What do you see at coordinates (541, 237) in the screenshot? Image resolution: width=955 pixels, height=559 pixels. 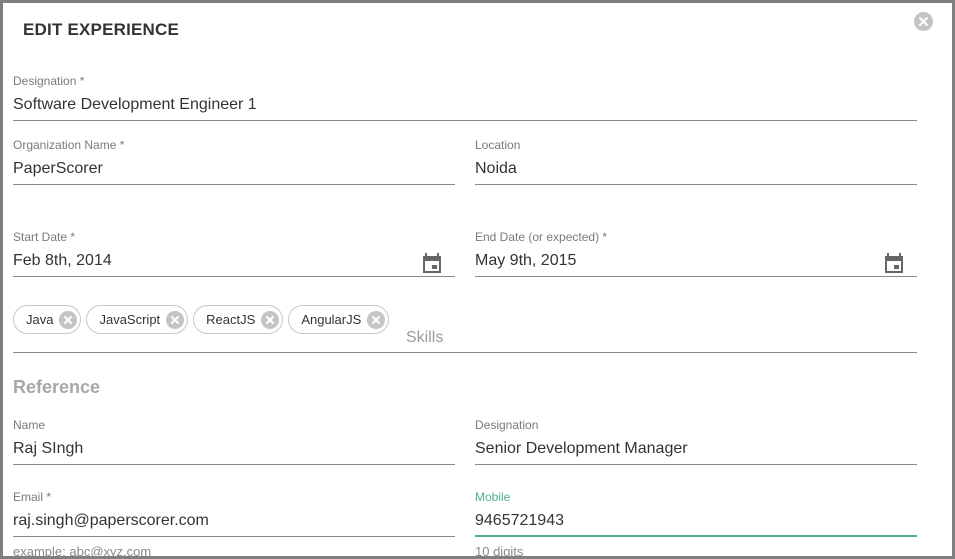 I see `end-date-label: End Date (or expected) *` at bounding box center [541, 237].